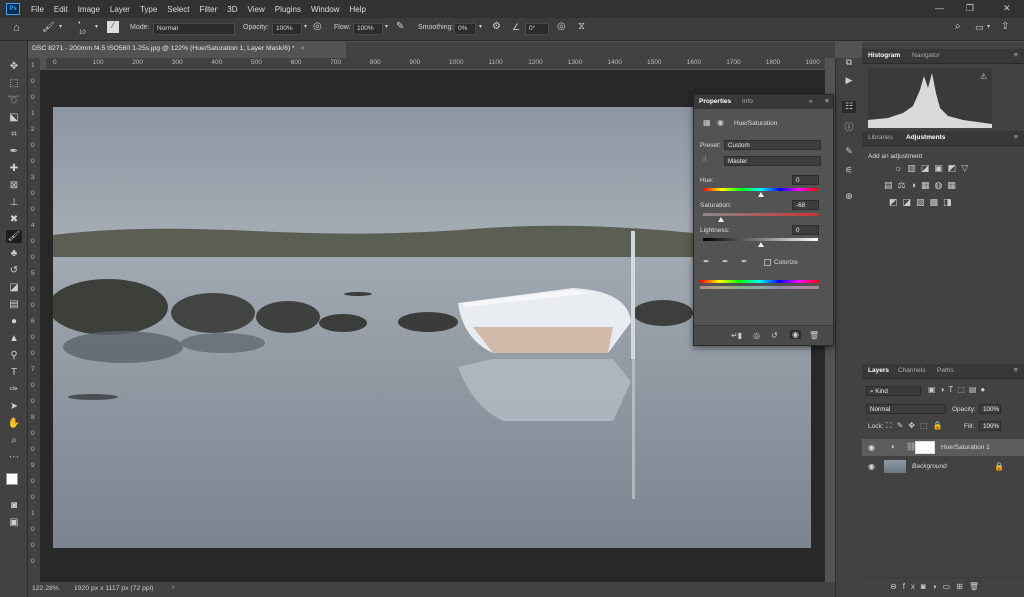  I want to click on symmetry-icon: ⧖, so click(581, 26).